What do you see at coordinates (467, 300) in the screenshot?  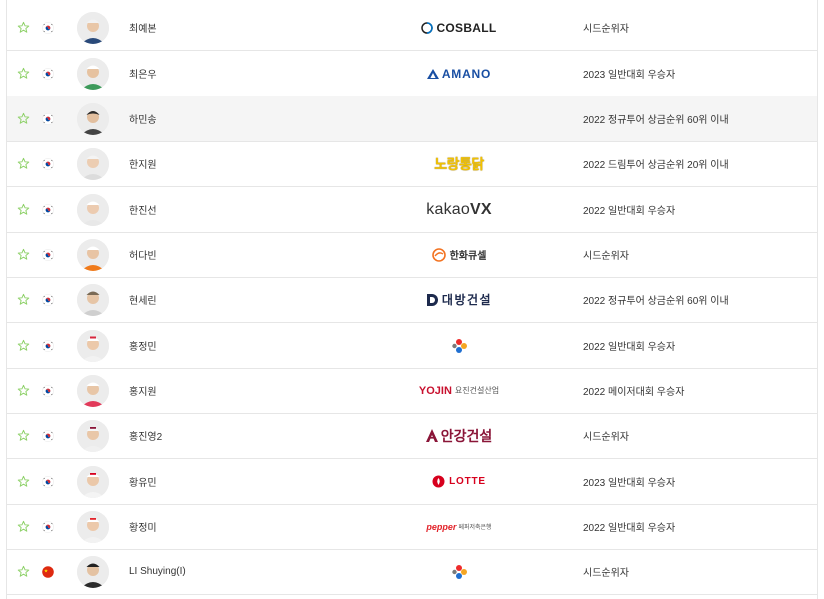 I see `sponsor-name: 대방건설` at bounding box center [467, 300].